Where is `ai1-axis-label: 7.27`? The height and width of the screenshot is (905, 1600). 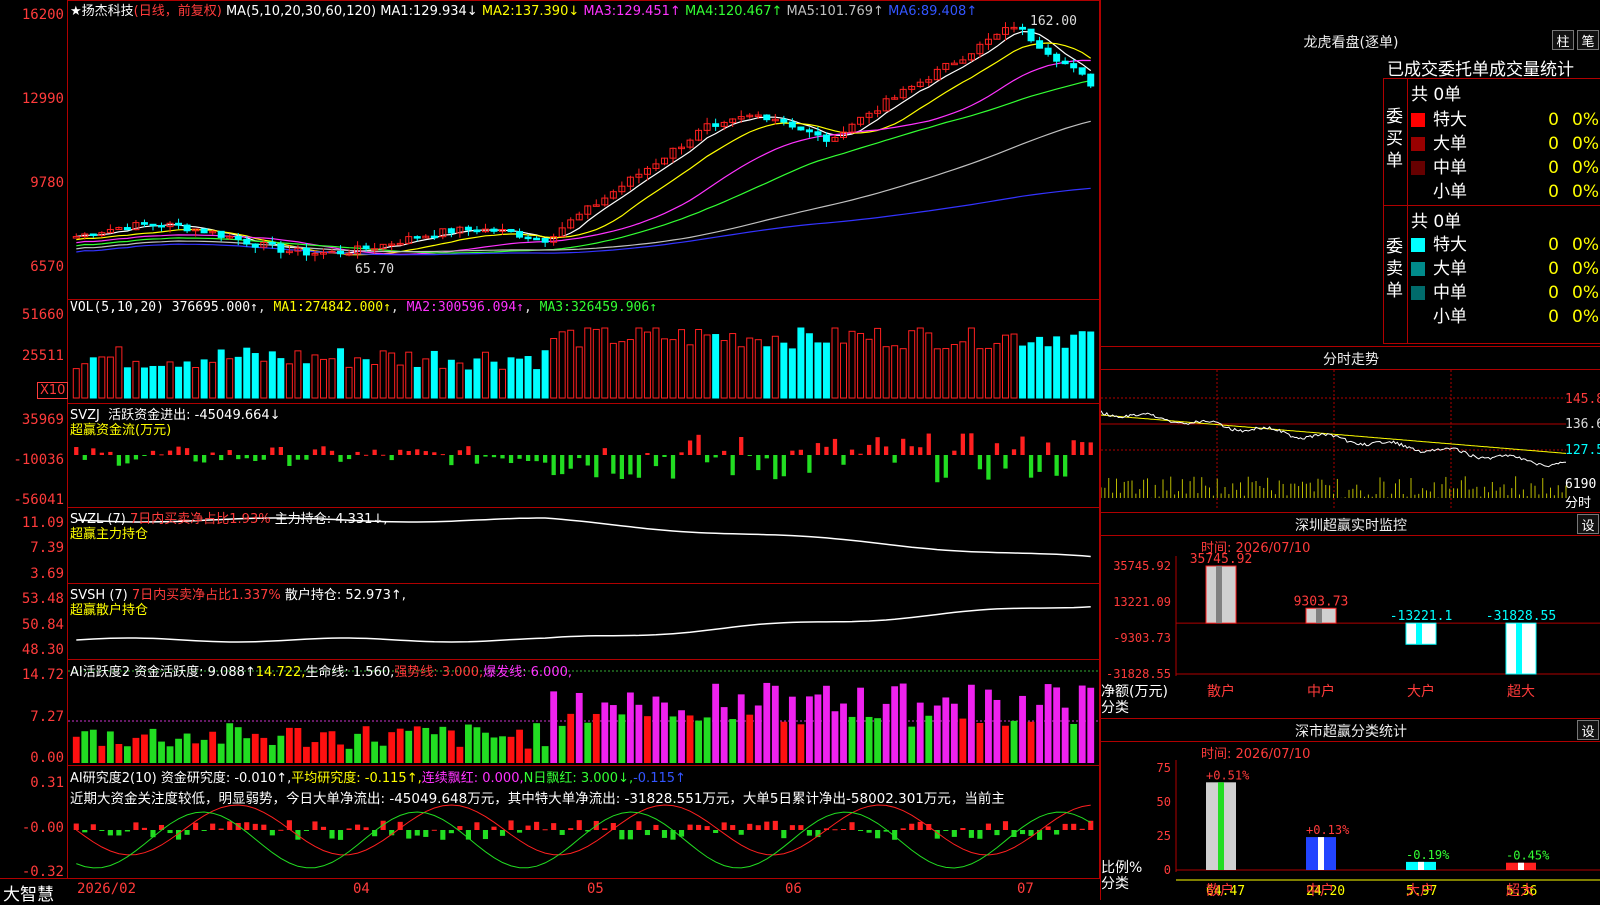
ai1-axis-label: 7.27 is located at coordinates (47, 717).